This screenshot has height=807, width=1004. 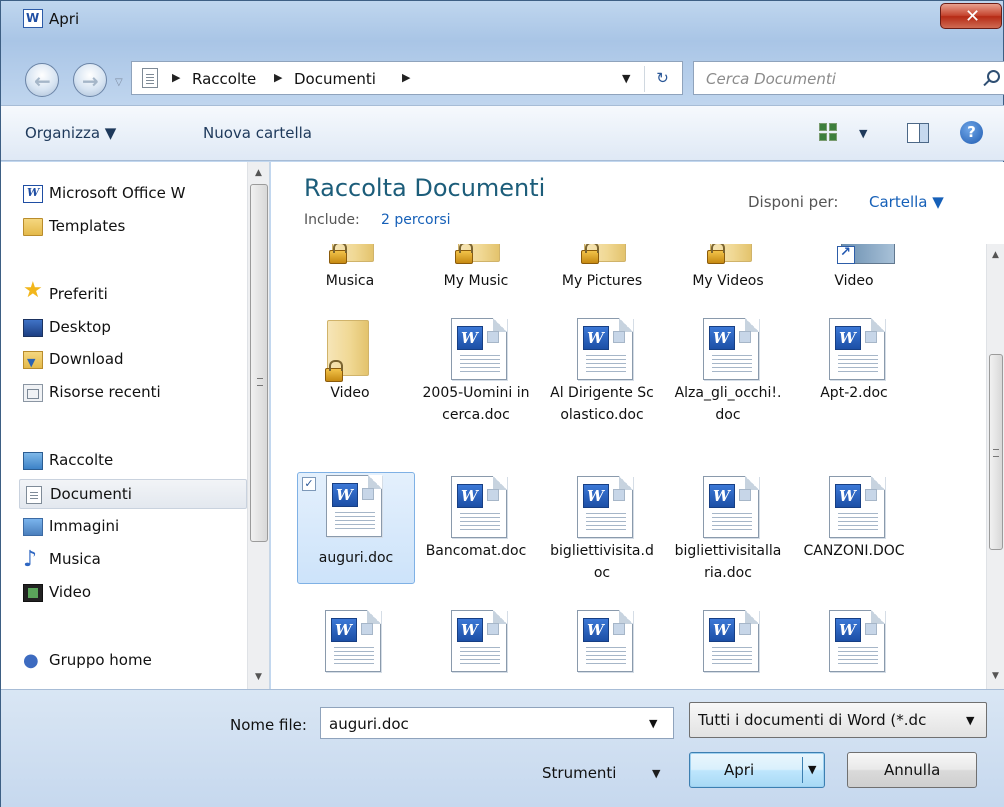 What do you see at coordinates (224, 79) in the screenshot?
I see `breadcrumb-raccolte: Raccolte` at bounding box center [224, 79].